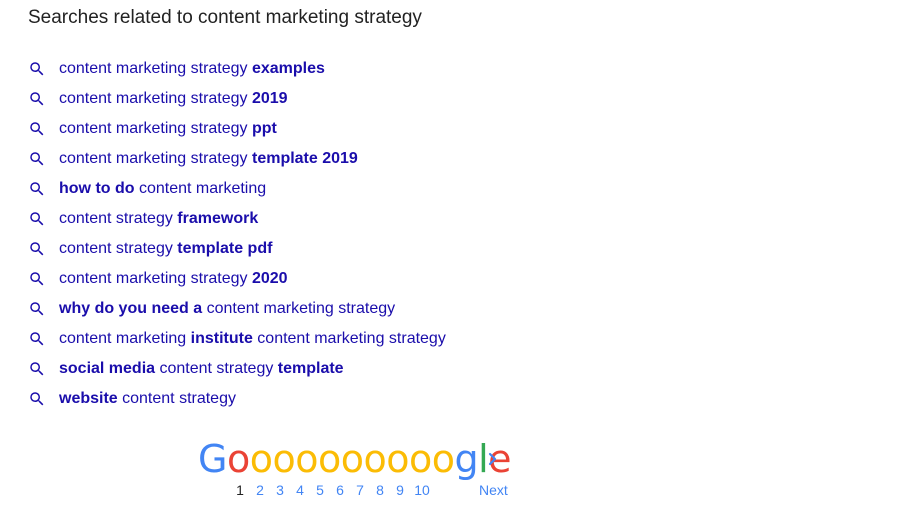  What do you see at coordinates (269, 278) in the screenshot?
I see `query-bold-segment: 2020` at bounding box center [269, 278].